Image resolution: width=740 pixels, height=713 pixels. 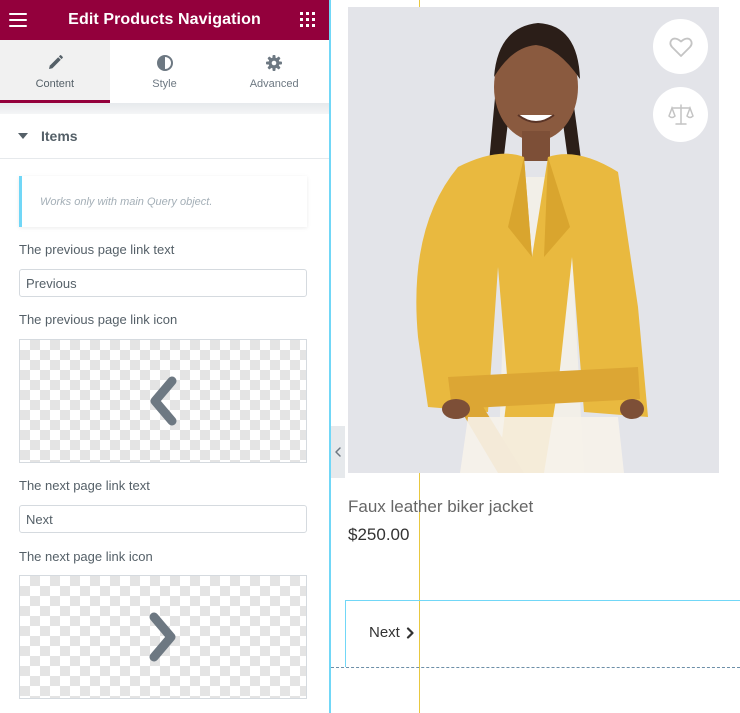 What do you see at coordinates (55, 71) in the screenshot?
I see `tab-content: Content` at bounding box center [55, 71].